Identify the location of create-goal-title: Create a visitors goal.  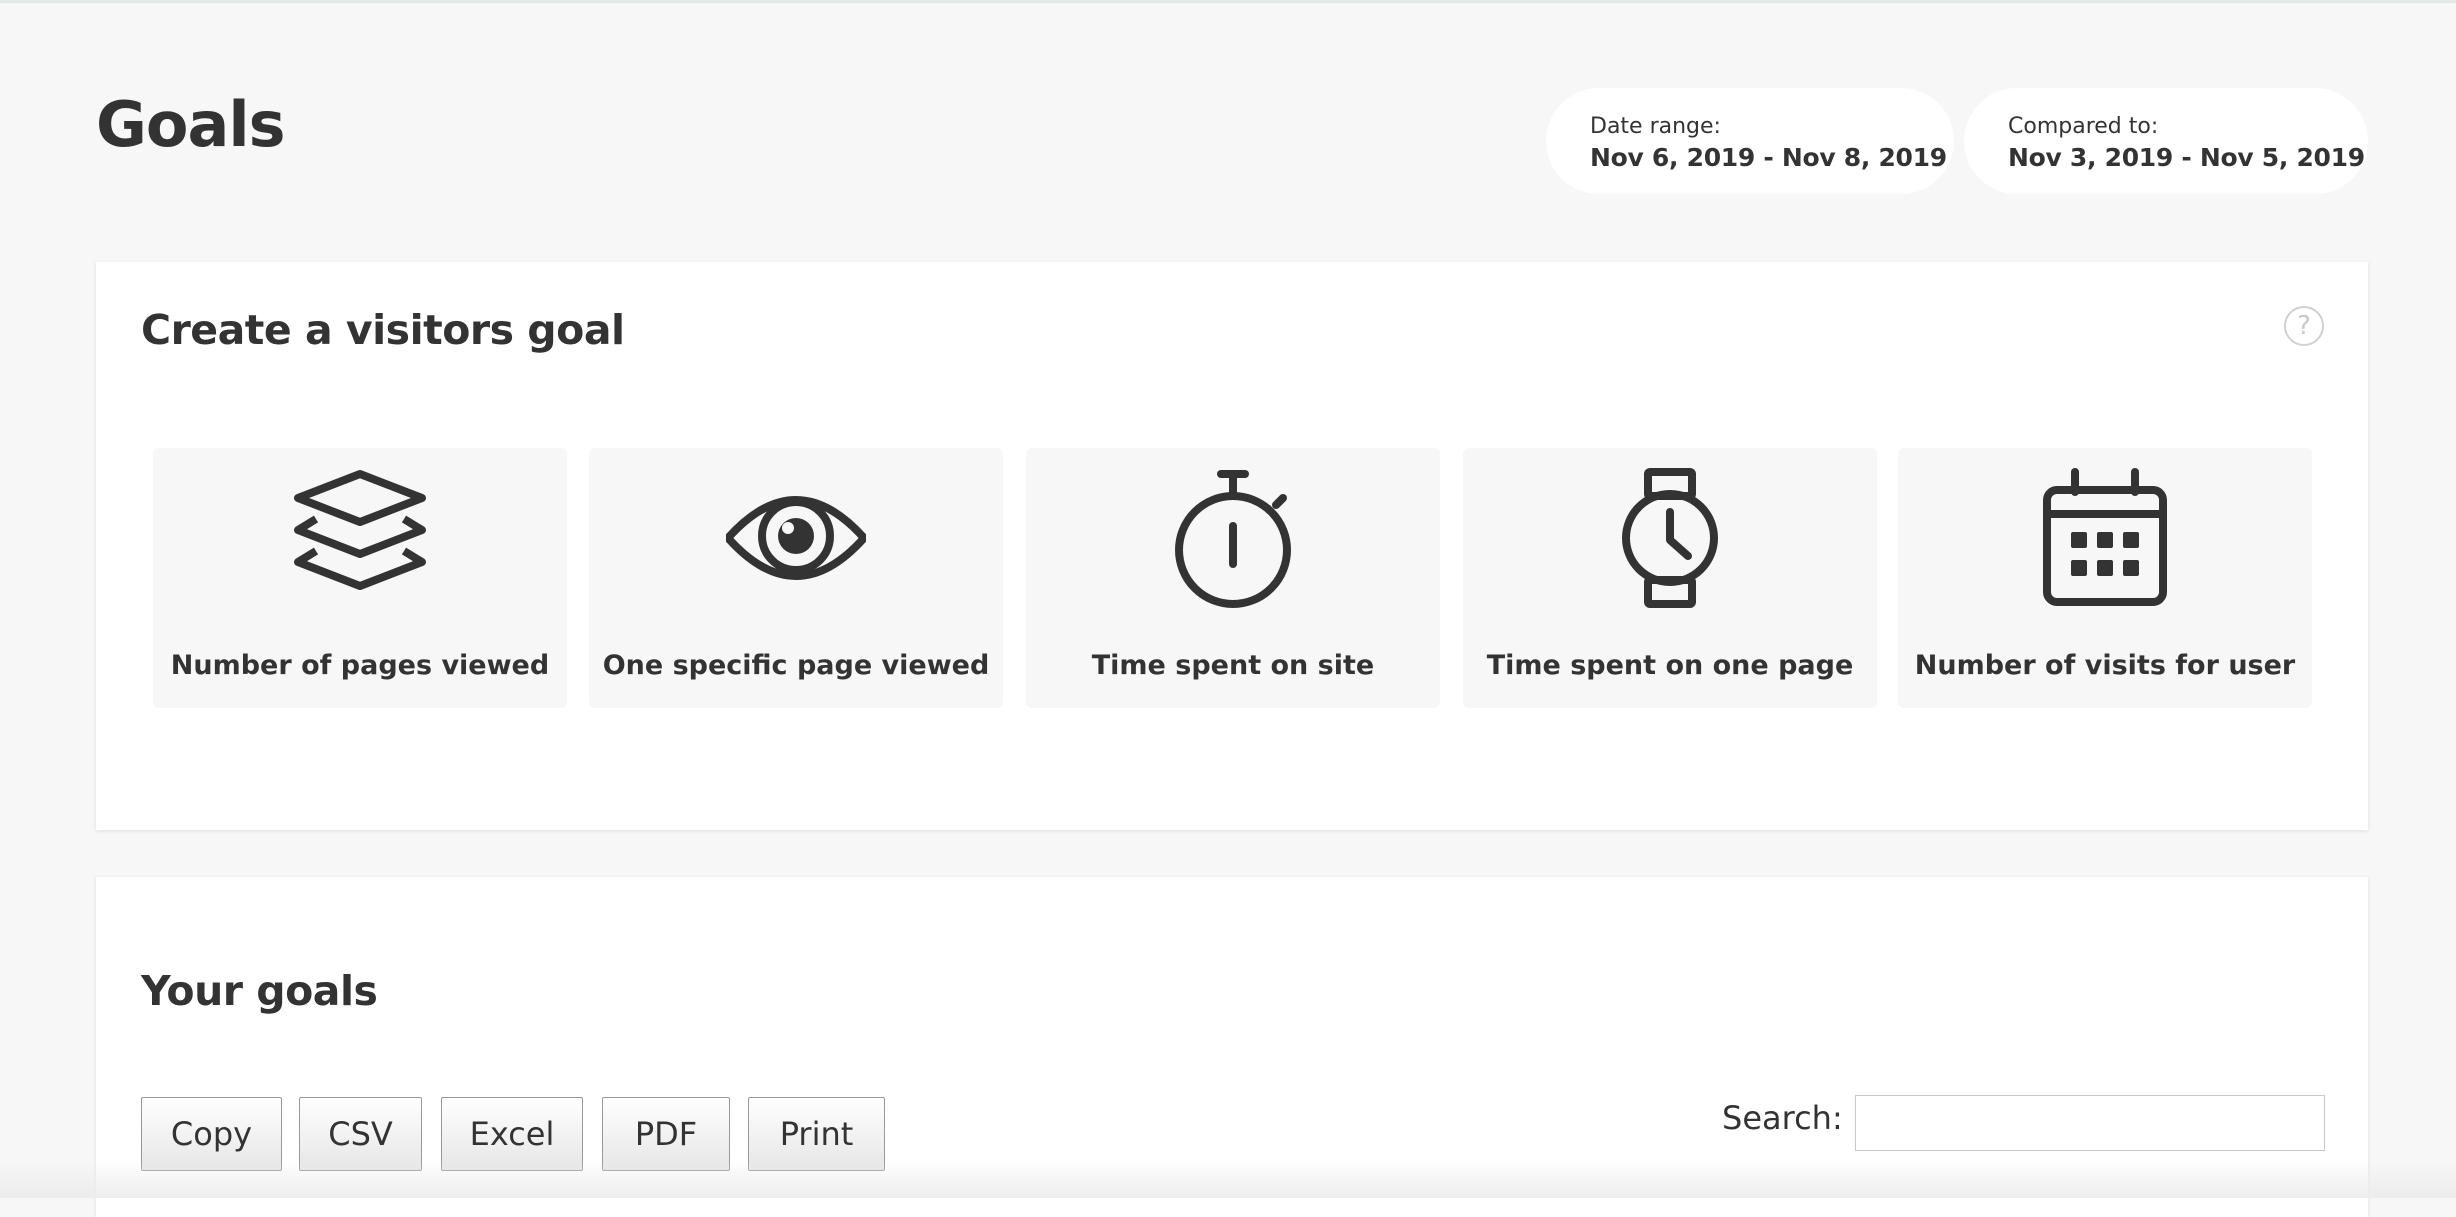
(383, 330).